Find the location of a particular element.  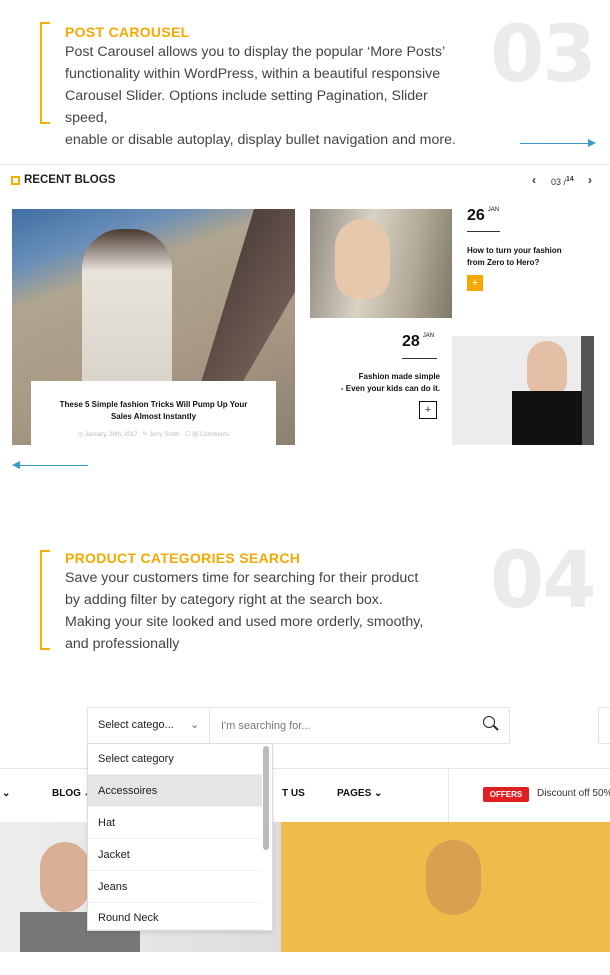

post2-date: 26 JAN is located at coordinates (483, 215).